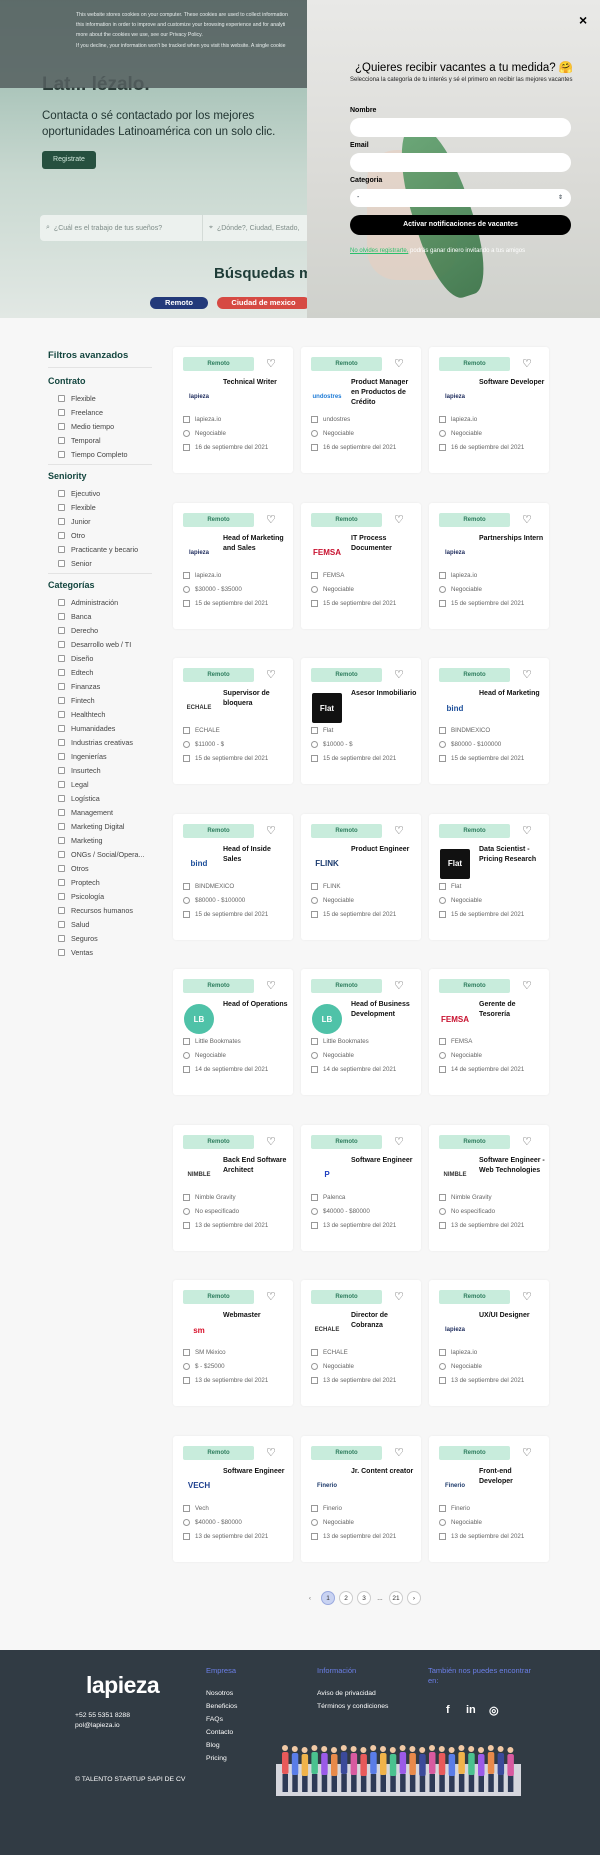 The width and height of the screenshot is (600, 1855). What do you see at coordinates (100, 868) in the screenshot?
I see `categoria-option: Otros` at bounding box center [100, 868].